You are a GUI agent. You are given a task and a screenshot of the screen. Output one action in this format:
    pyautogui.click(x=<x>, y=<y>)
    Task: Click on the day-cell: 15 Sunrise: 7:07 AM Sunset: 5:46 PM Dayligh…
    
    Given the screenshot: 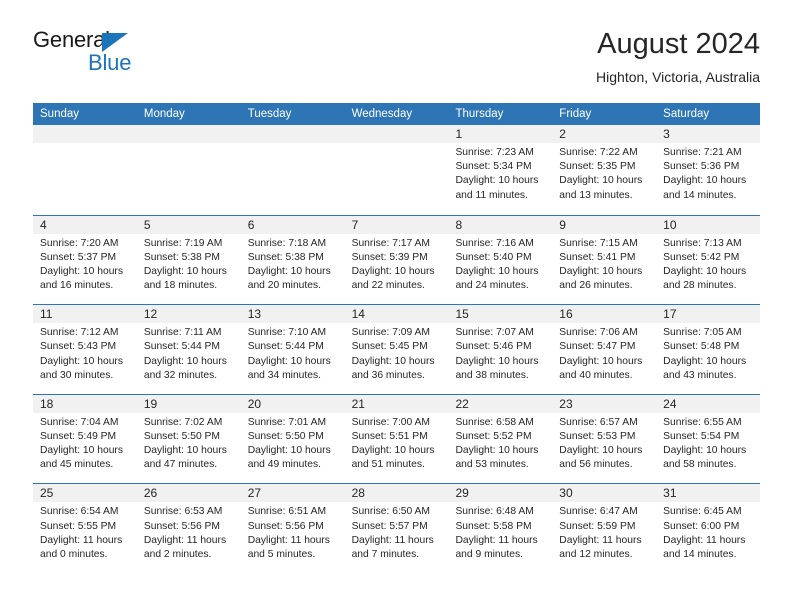 What is the action you would take?
    pyautogui.click(x=500, y=349)
    